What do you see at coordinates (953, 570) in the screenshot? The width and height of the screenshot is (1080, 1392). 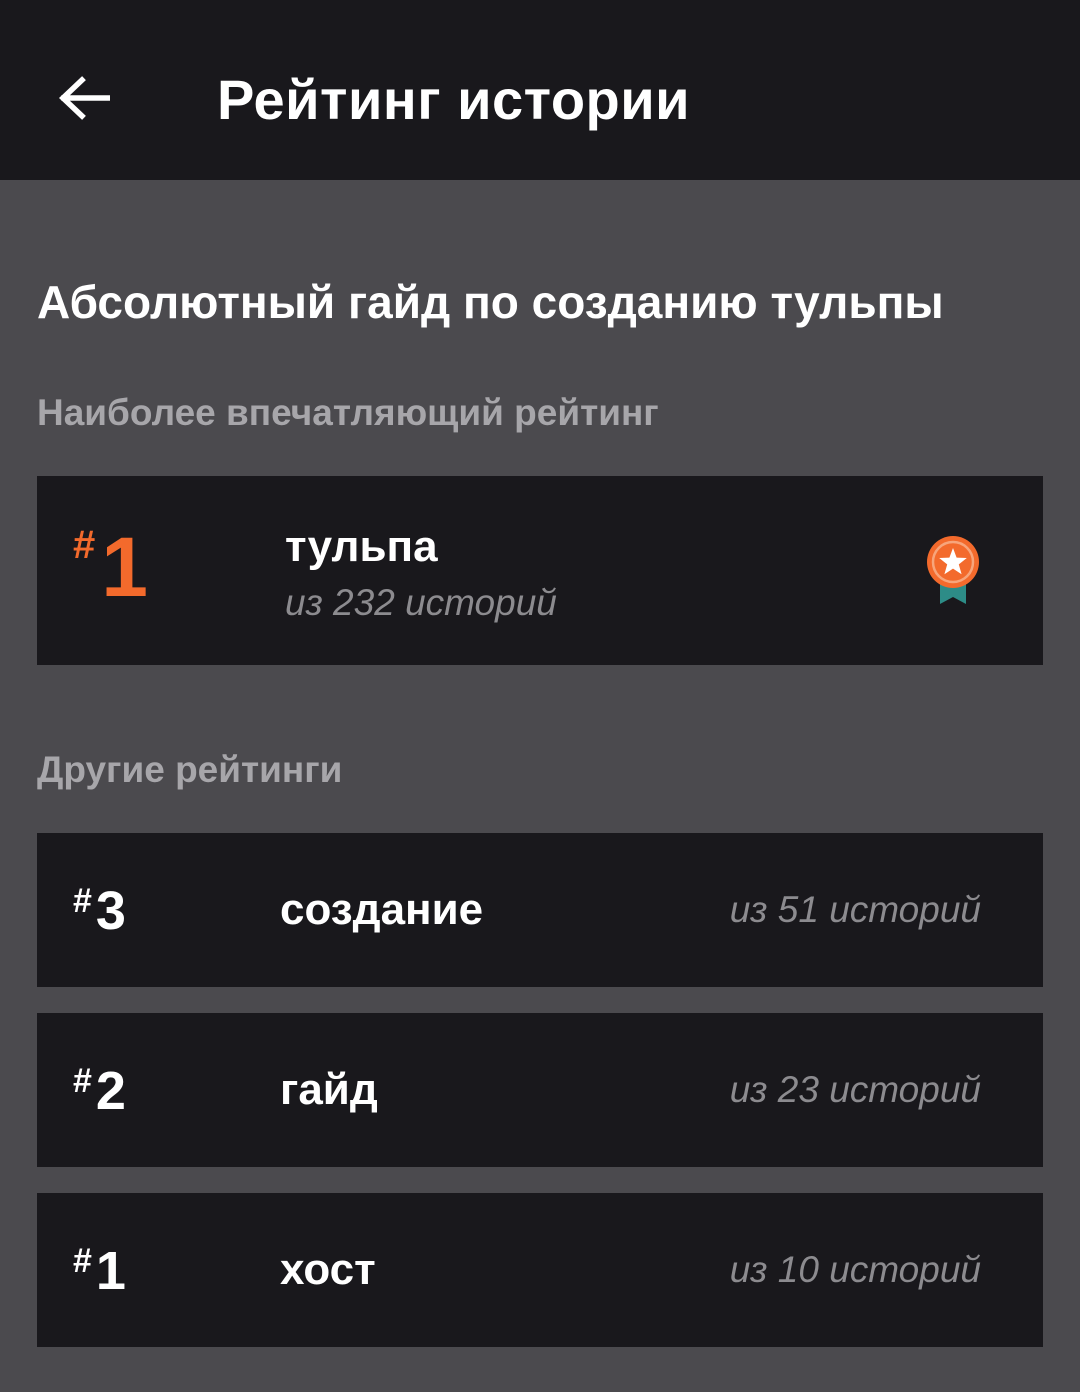 I see `medal-star-icon` at bounding box center [953, 570].